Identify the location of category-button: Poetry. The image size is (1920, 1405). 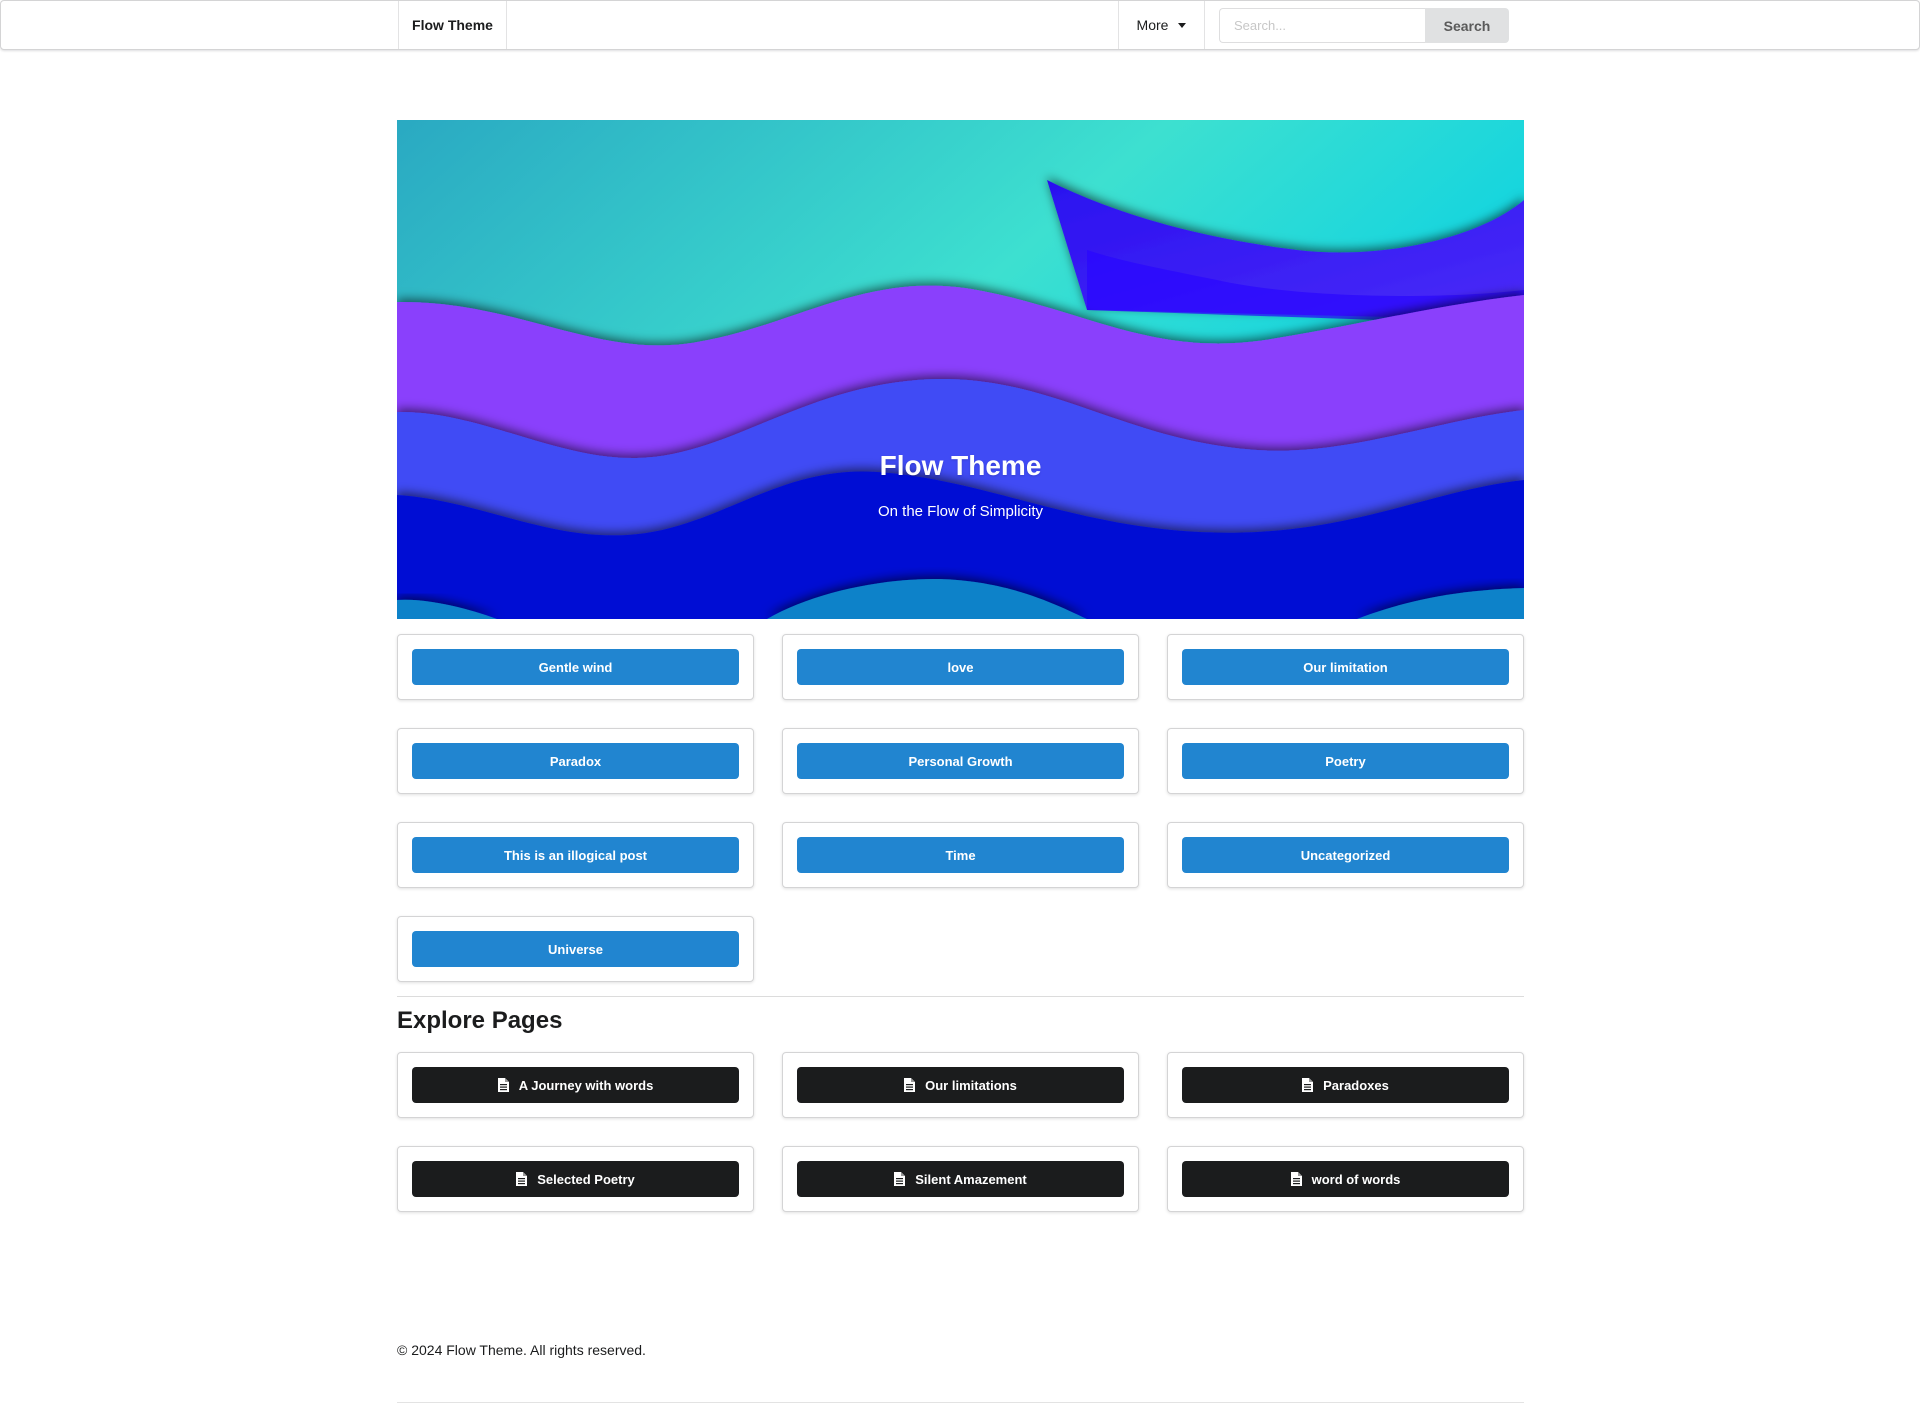
(1345, 761).